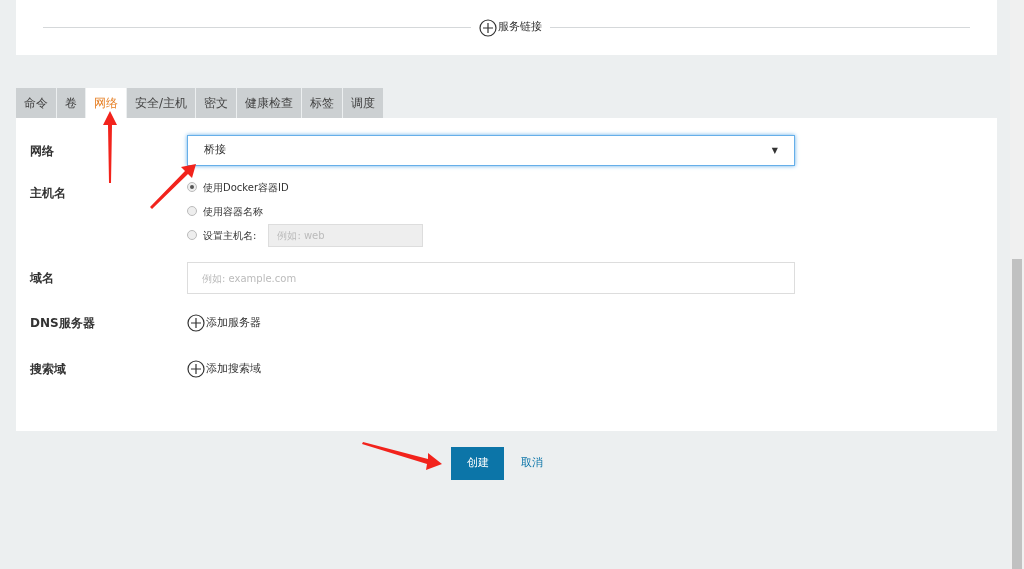 This screenshot has width=1024, height=569. What do you see at coordinates (510, 27) in the screenshot?
I see `add-service-link-button: 服务链接` at bounding box center [510, 27].